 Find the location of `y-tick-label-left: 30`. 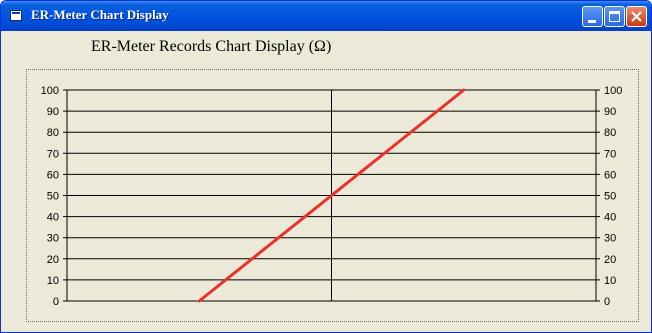

y-tick-label-left: 30 is located at coordinates (53, 239).